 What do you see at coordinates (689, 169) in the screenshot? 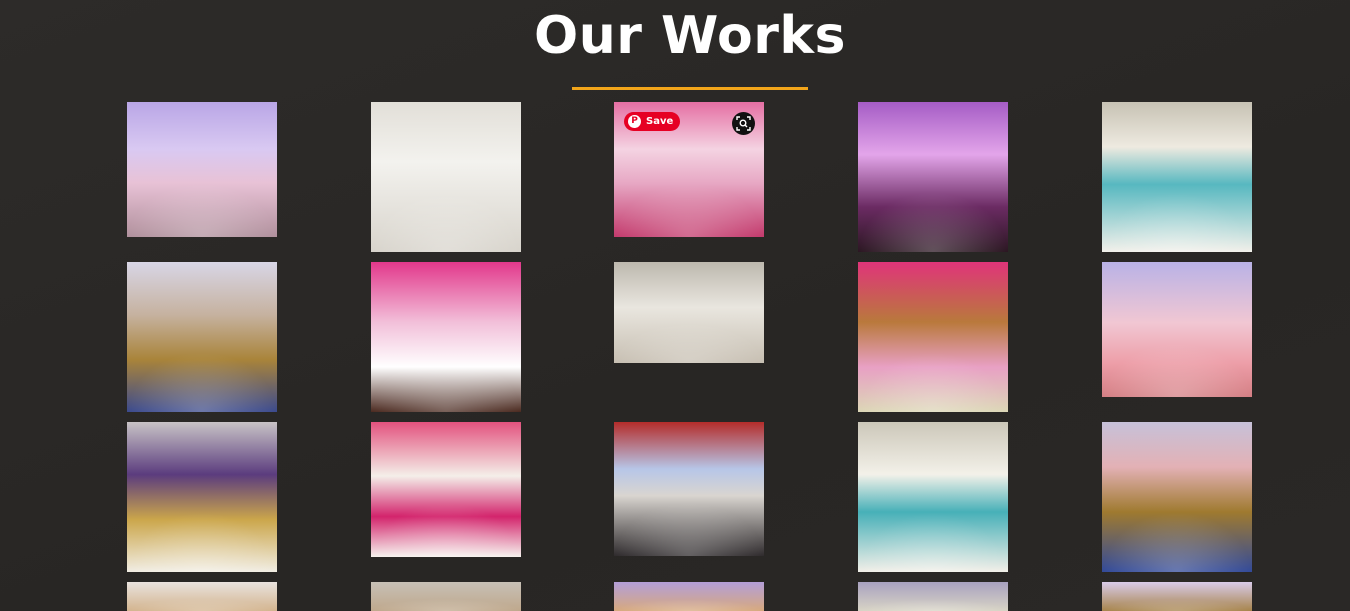
I see `gallery-image: P Save` at bounding box center [689, 169].